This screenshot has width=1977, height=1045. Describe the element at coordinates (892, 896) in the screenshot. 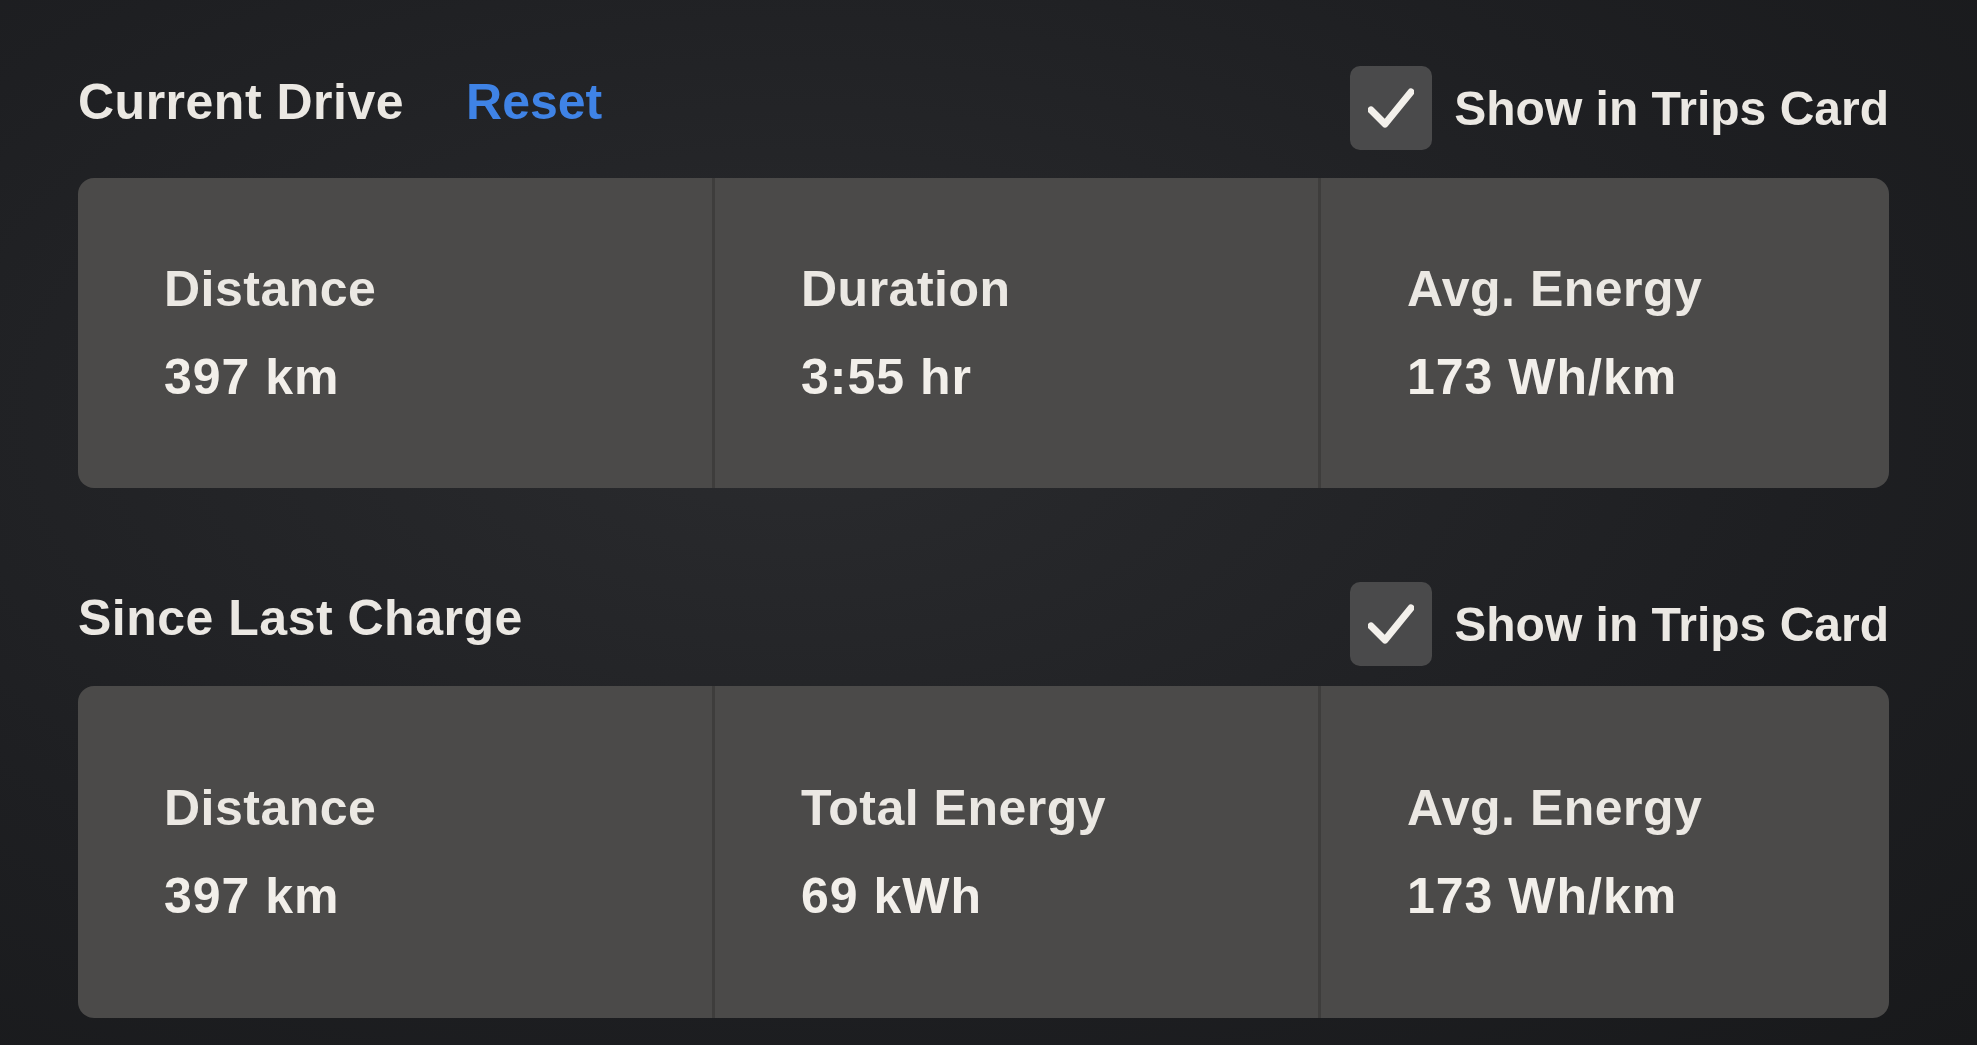

I see `stat-value: 69 kWh` at that location.